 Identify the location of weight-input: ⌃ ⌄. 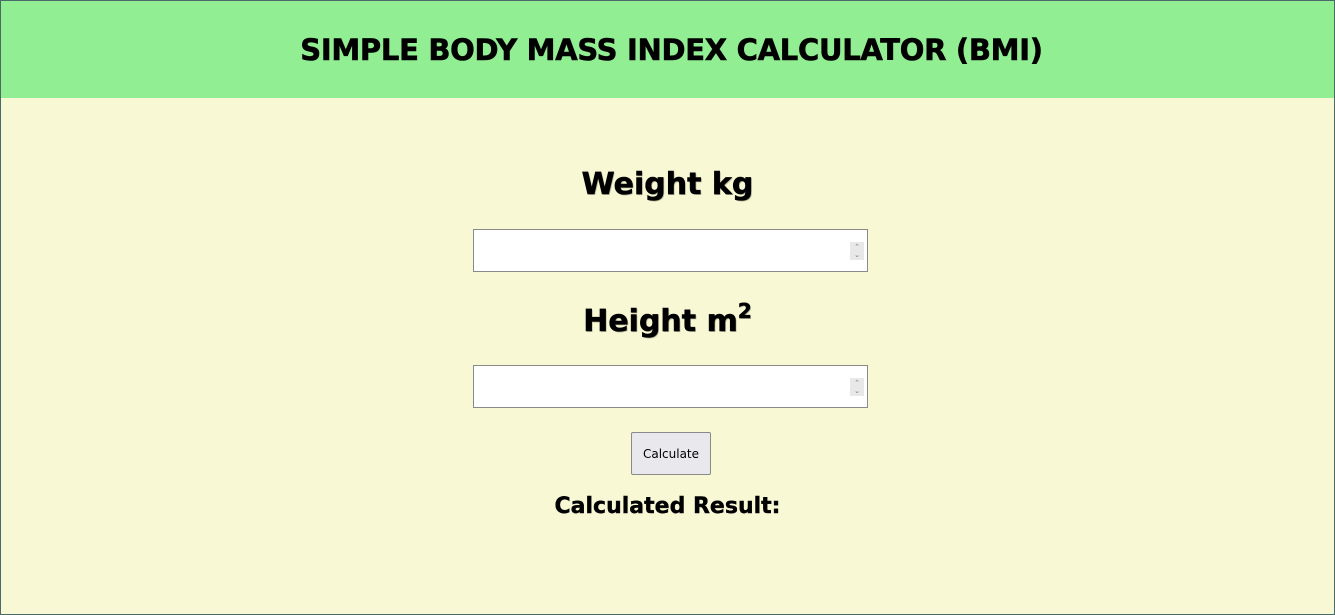
(670, 250).